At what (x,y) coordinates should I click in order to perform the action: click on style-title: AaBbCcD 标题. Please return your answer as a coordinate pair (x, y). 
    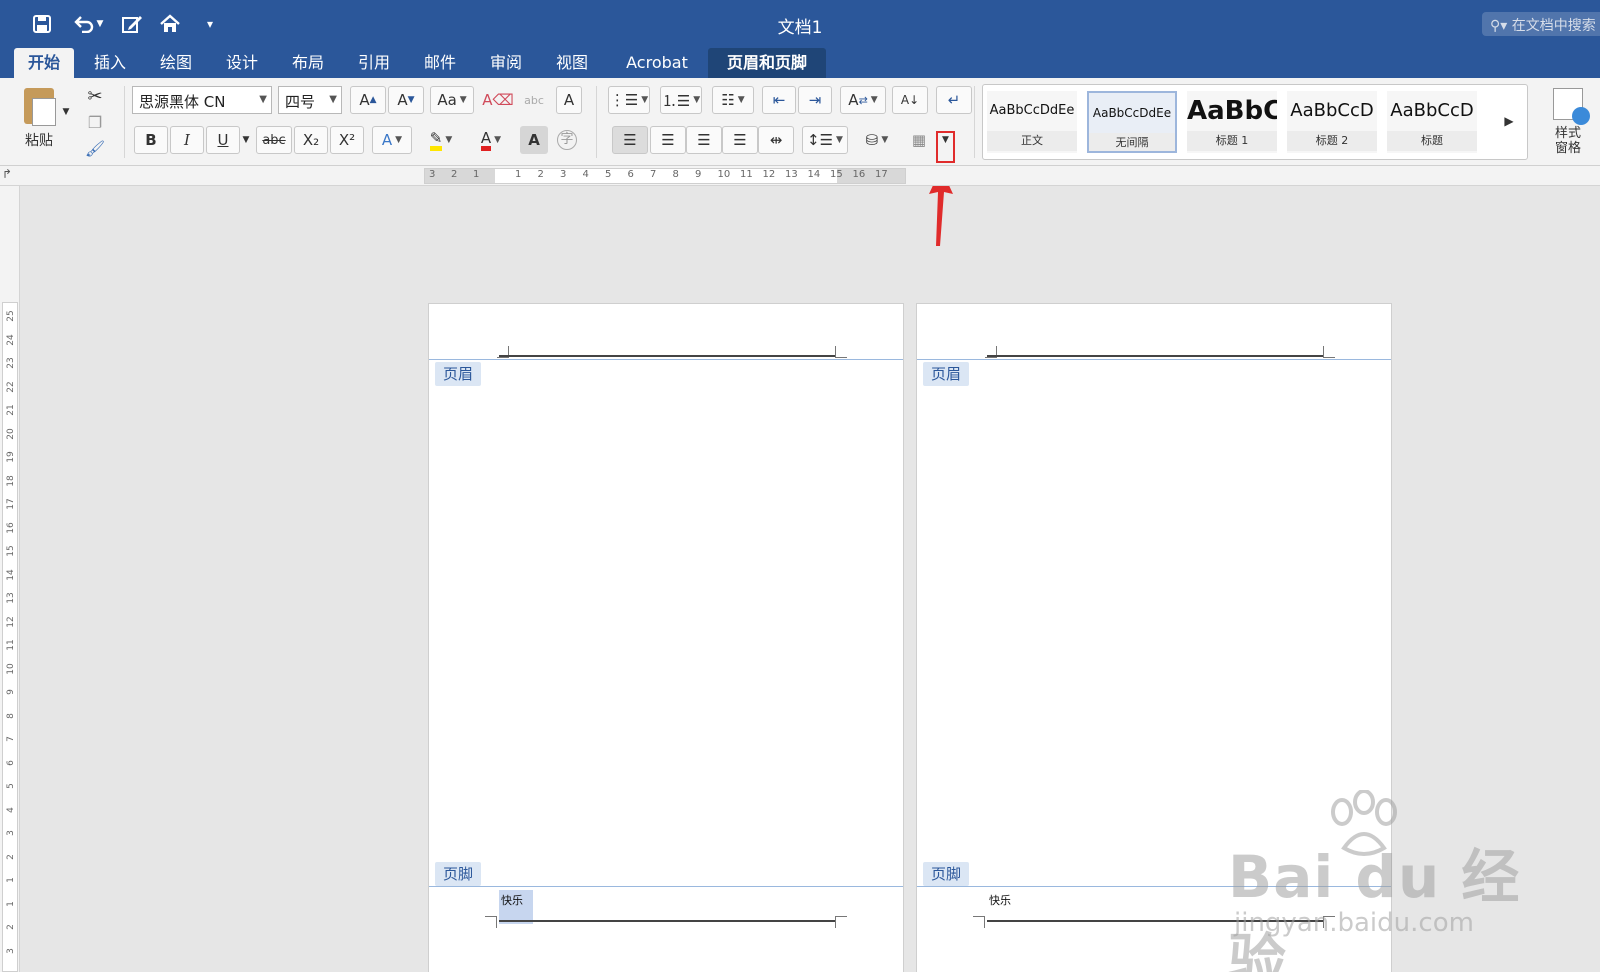
    Looking at the image, I should click on (1432, 122).